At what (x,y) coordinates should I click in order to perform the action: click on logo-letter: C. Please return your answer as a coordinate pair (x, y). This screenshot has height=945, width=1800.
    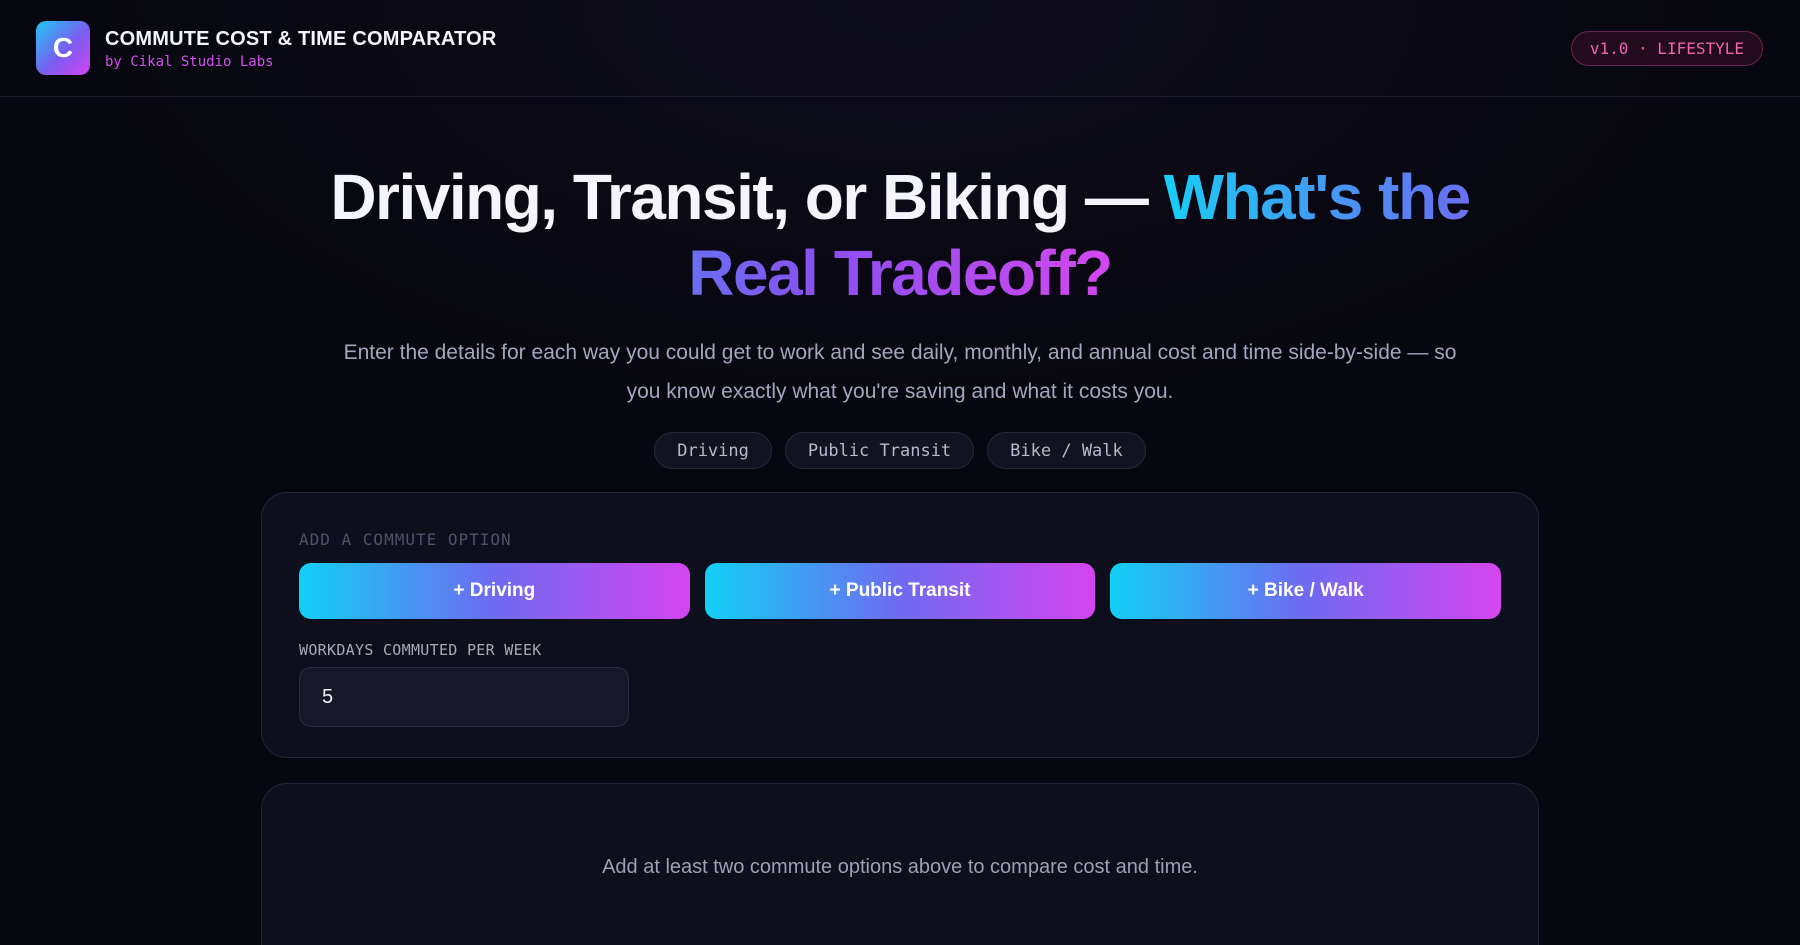
    Looking at the image, I should click on (63, 47).